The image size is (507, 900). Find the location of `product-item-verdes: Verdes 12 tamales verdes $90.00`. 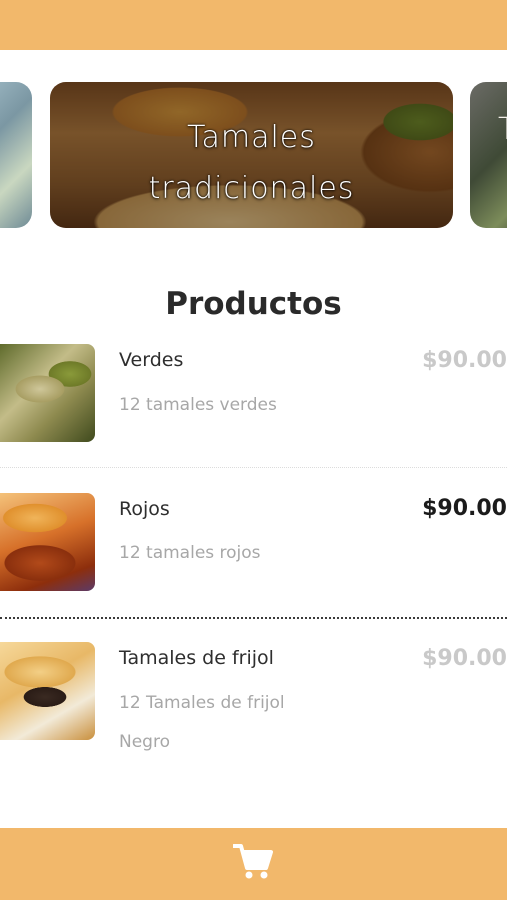

product-item-verdes: Verdes 12 tamales verdes $90.00 is located at coordinates (253, 399).